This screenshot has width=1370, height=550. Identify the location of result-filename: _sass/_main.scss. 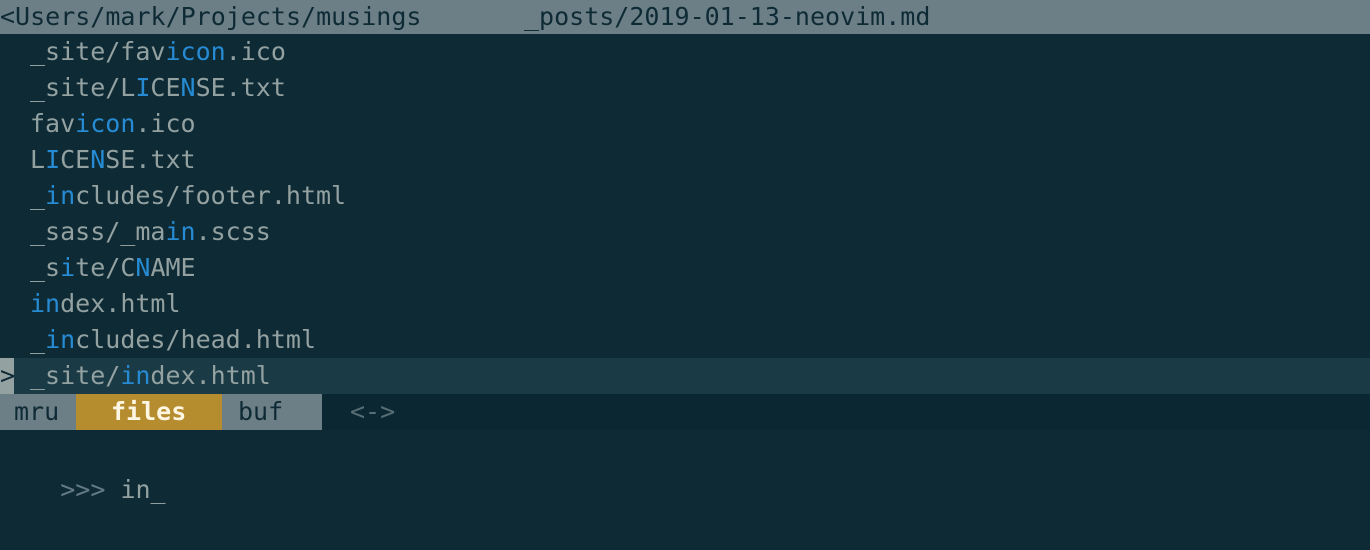
(150, 232).